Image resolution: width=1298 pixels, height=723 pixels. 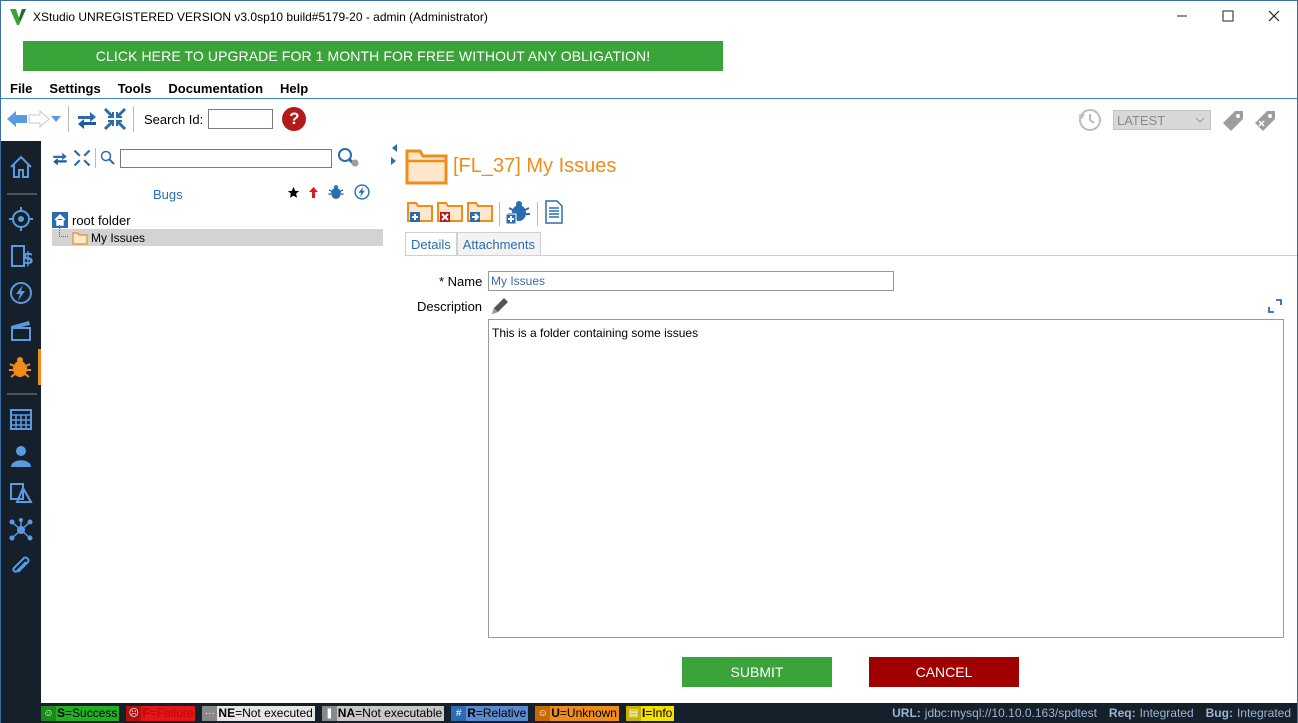 I want to click on minimize-button, so click(x=1182, y=16).